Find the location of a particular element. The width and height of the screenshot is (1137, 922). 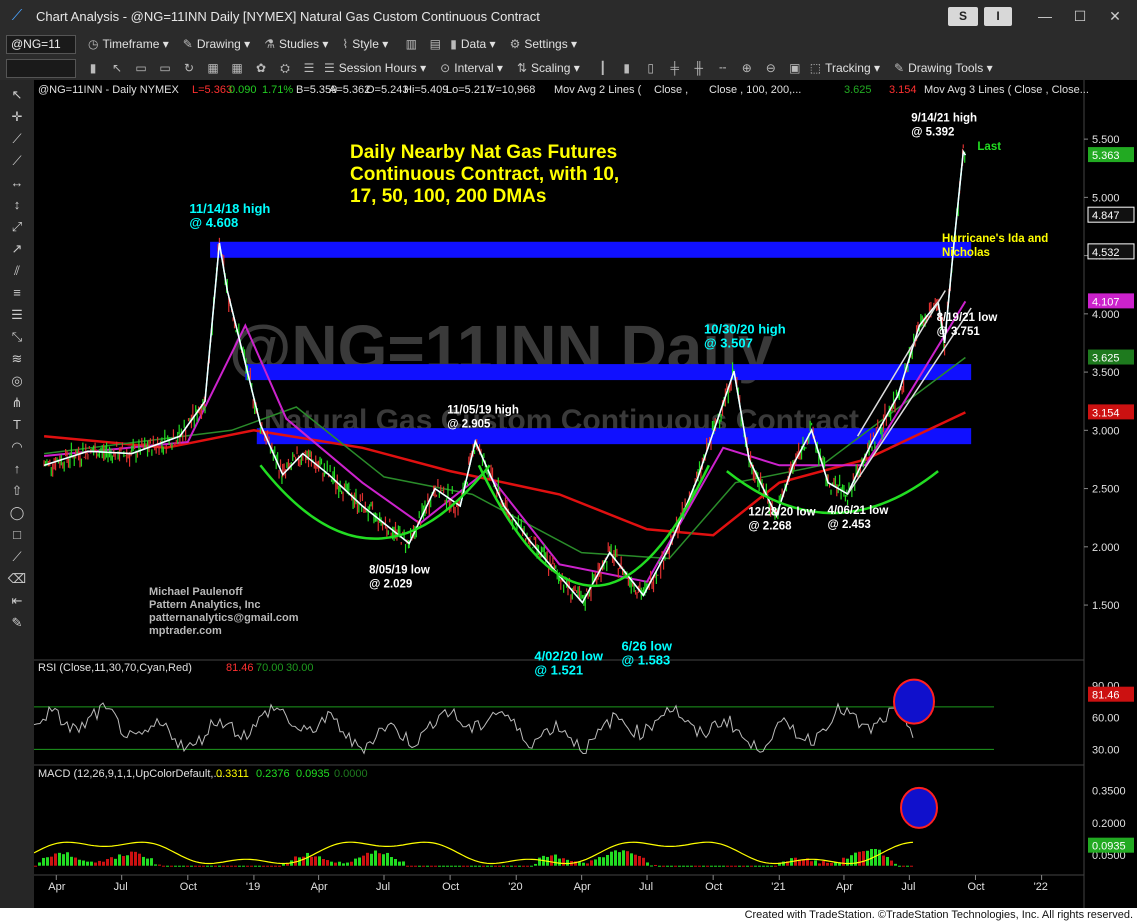

andrews-pitchfork-tool-icon: ⋔ is located at coordinates (17, 403).